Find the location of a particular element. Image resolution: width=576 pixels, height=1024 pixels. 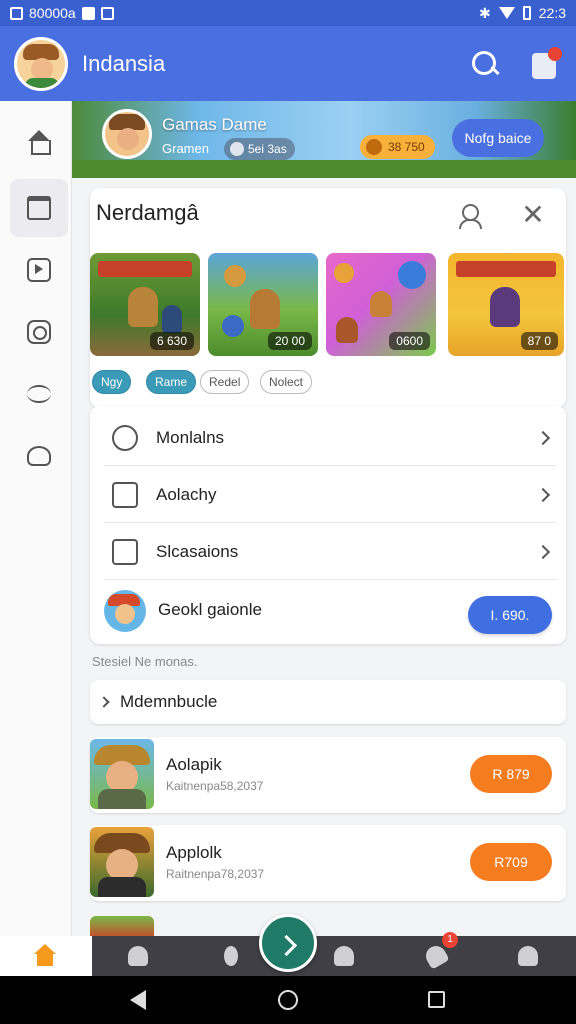

list-caption: Stesiel Ne monas. is located at coordinates (145, 661).